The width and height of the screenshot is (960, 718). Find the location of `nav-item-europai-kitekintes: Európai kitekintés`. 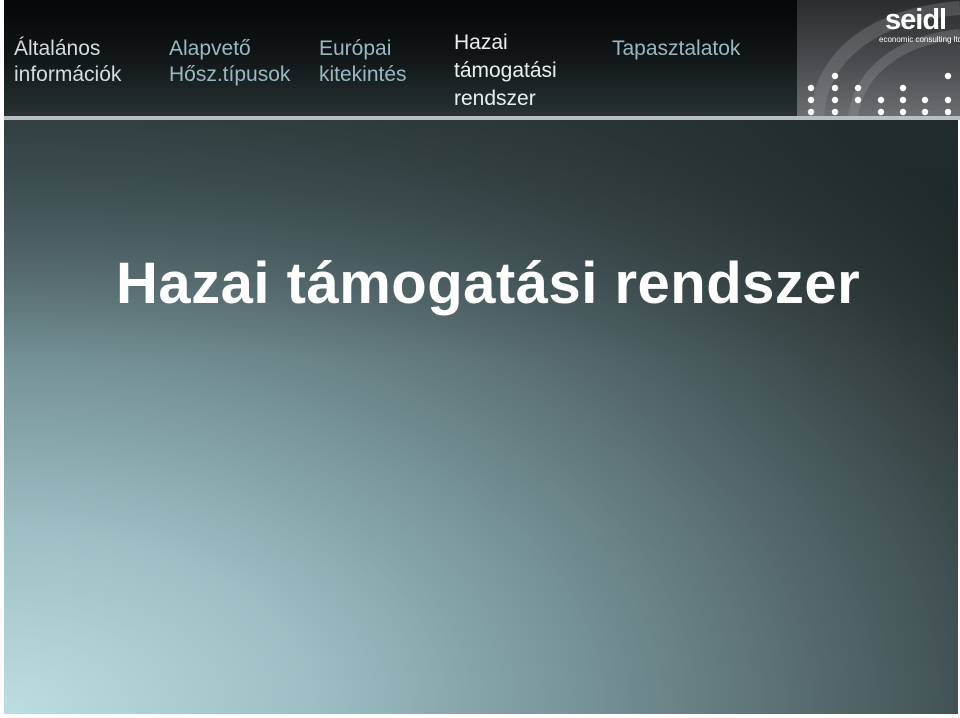

nav-item-europai-kitekintes: Európai kitekintés is located at coordinates (363, 62).